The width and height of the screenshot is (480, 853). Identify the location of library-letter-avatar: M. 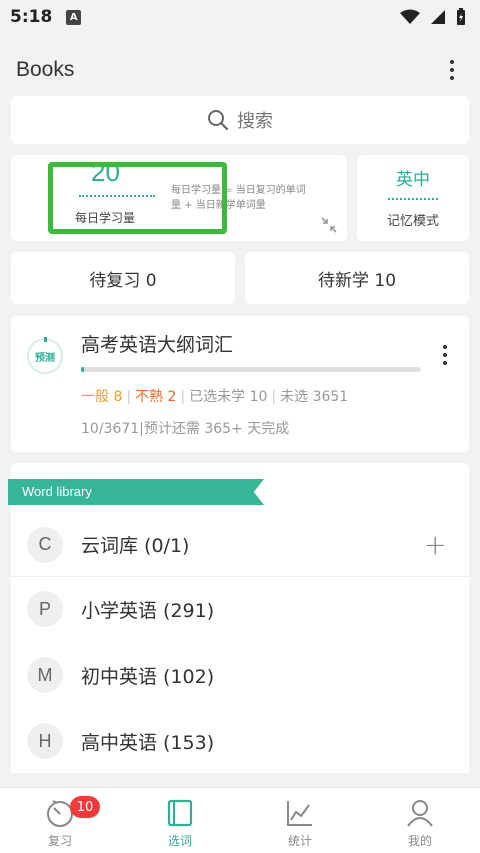
(45, 675).